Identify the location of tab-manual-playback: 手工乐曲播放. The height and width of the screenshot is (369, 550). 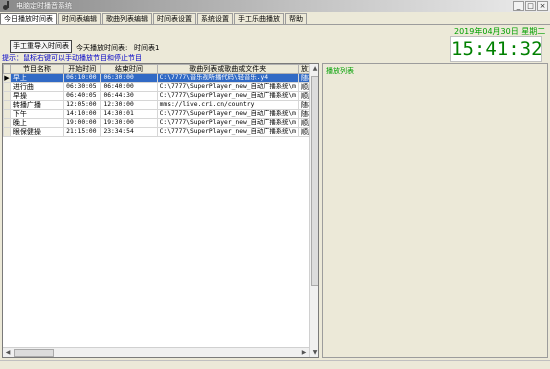
(259, 18).